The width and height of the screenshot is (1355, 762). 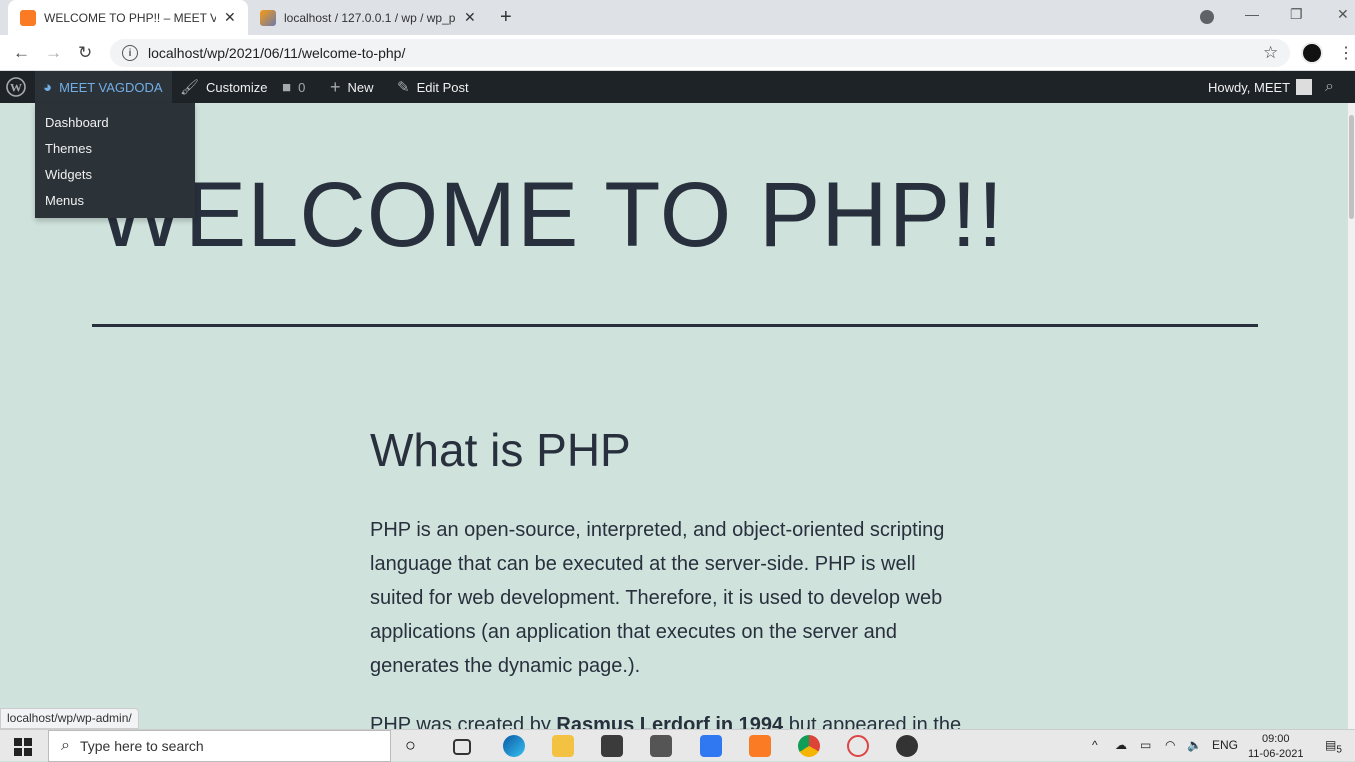 I want to click on profile-avatar, so click(x=1312, y=53).